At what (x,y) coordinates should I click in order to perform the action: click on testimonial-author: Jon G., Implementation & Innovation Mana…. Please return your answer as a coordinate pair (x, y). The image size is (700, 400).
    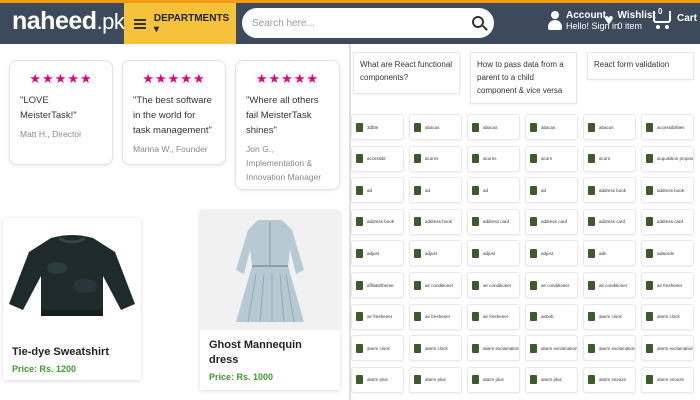
    Looking at the image, I should click on (284, 163).